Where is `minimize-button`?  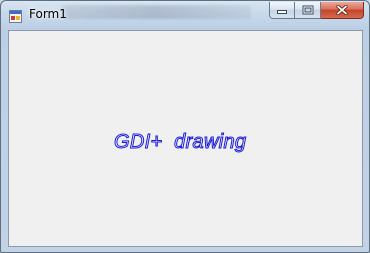
minimize-button is located at coordinates (282, 10).